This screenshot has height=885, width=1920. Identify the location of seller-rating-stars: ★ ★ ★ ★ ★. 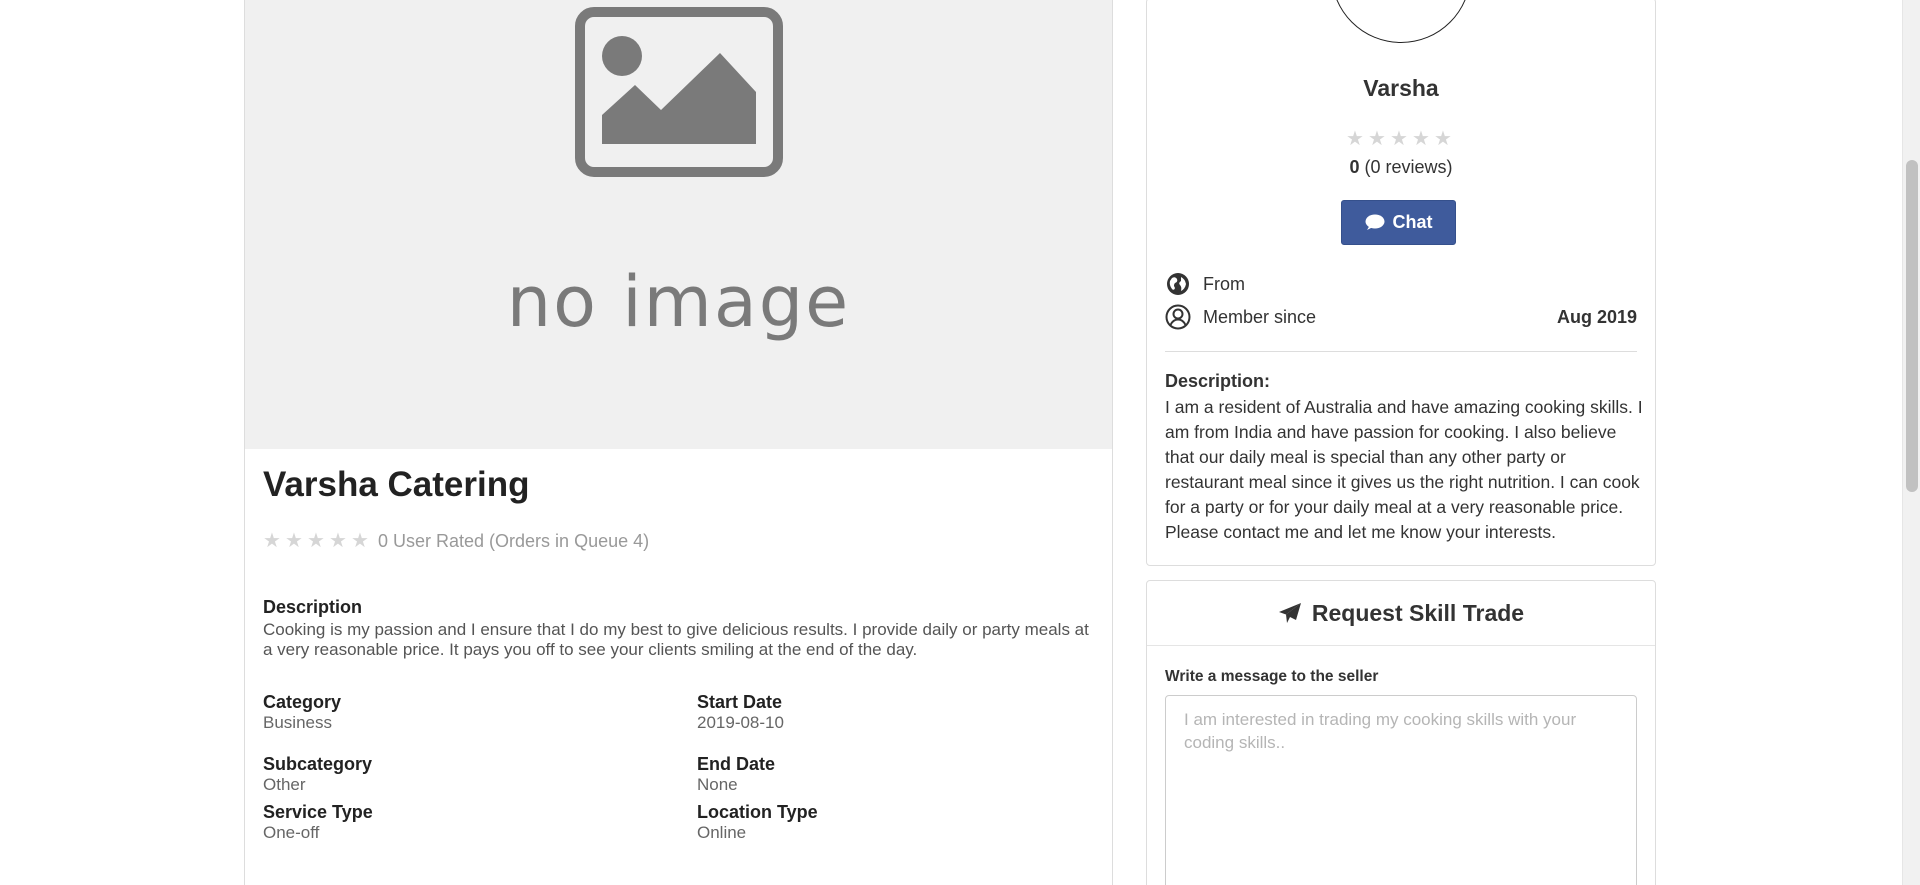
(1399, 139).